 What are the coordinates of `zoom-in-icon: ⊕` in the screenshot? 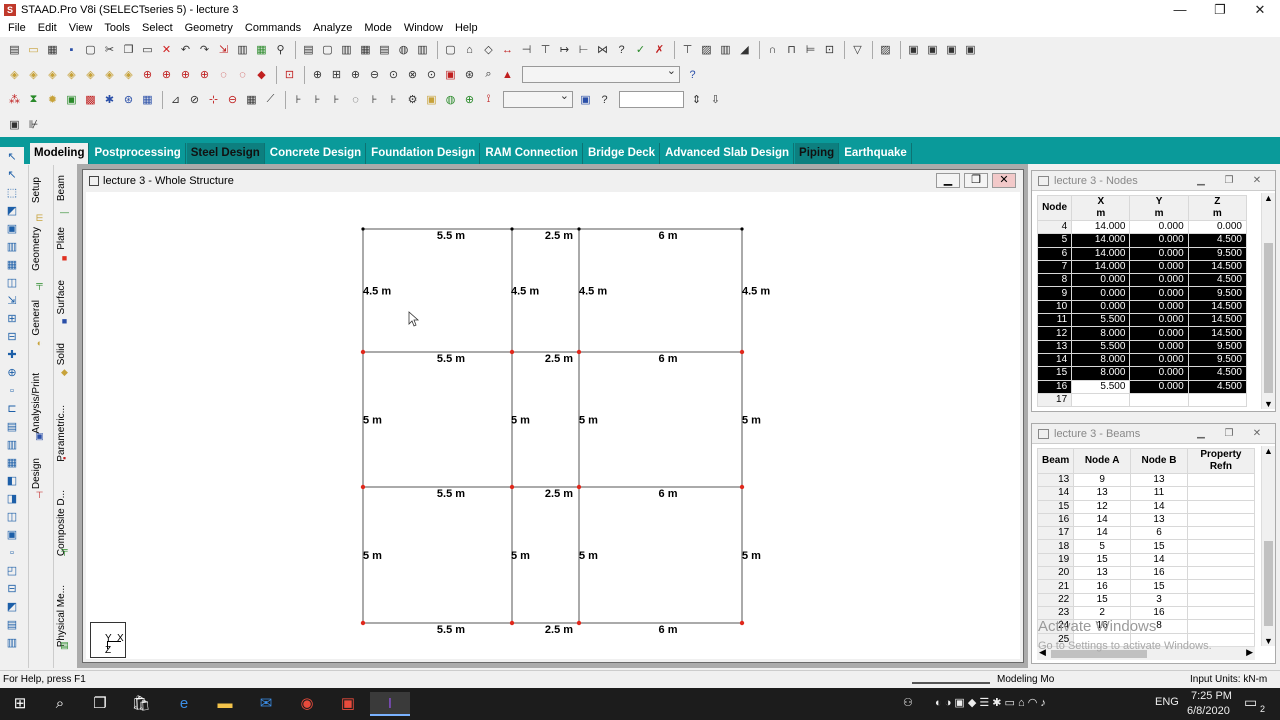 It's located at (355, 74).